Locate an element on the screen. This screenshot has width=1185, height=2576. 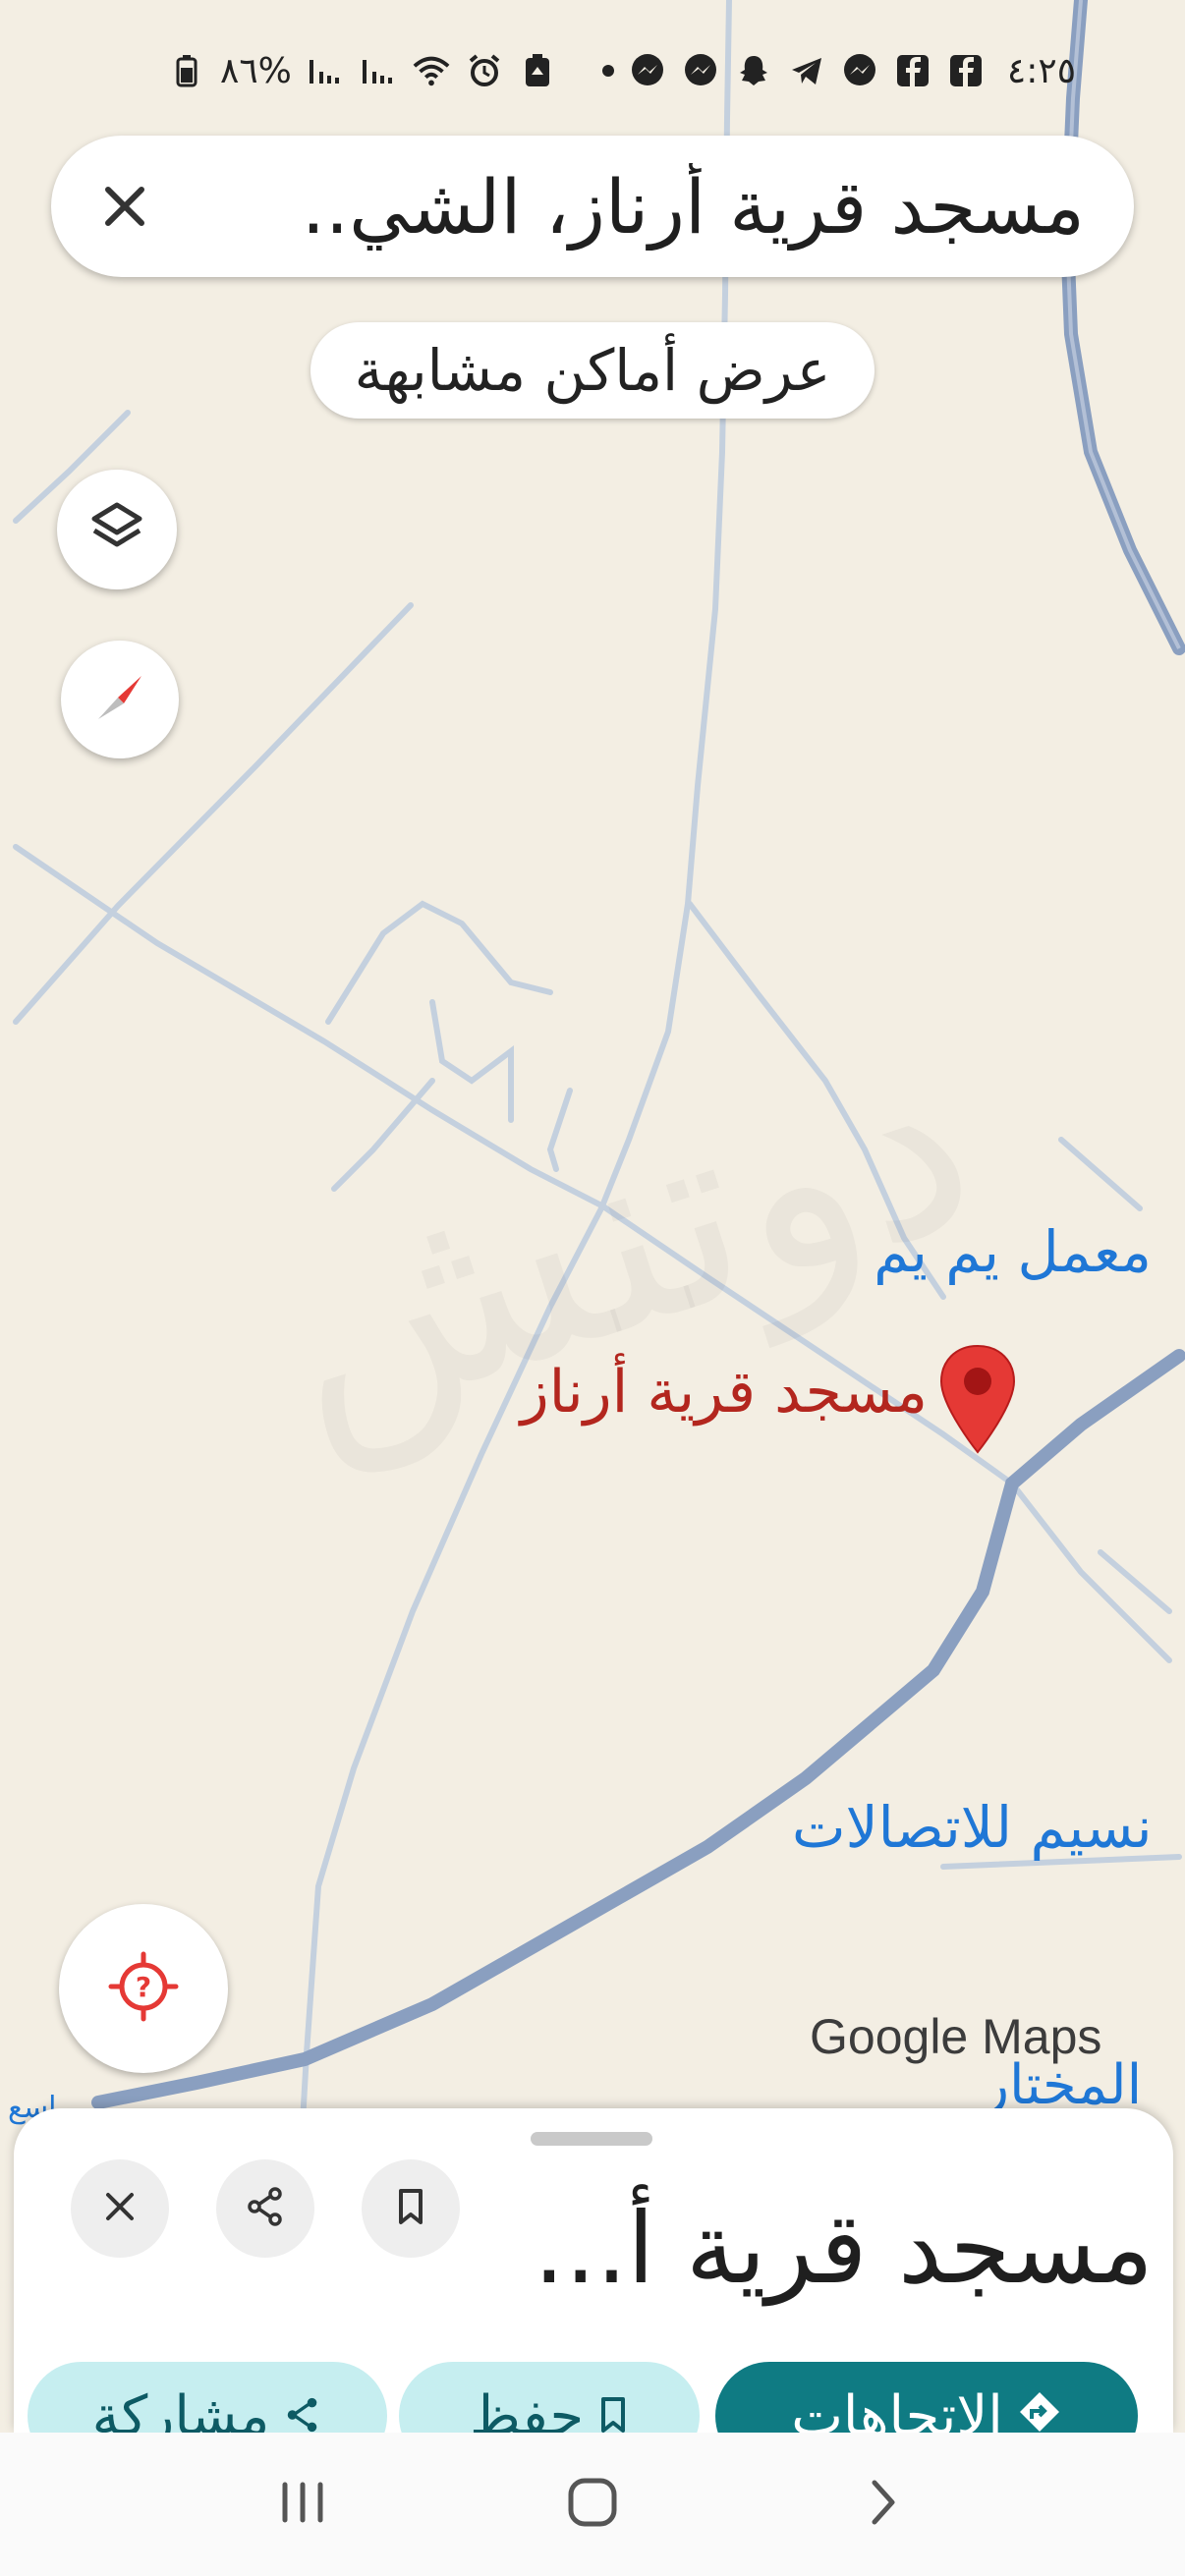
system-status-icons: ٨٦% is located at coordinates (362, 71).